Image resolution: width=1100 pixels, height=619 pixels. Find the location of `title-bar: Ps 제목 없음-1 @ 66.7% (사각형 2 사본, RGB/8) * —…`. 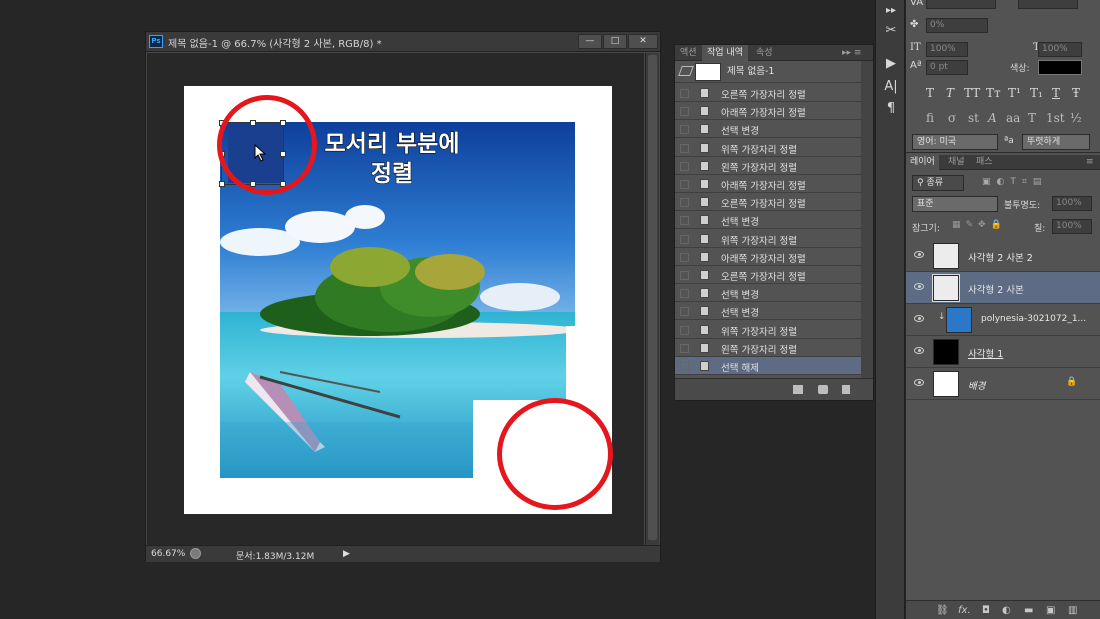

title-bar: Ps 제목 없음-1 @ 66.7% (사각형 2 사본, RGB/8) * —… is located at coordinates (403, 42).